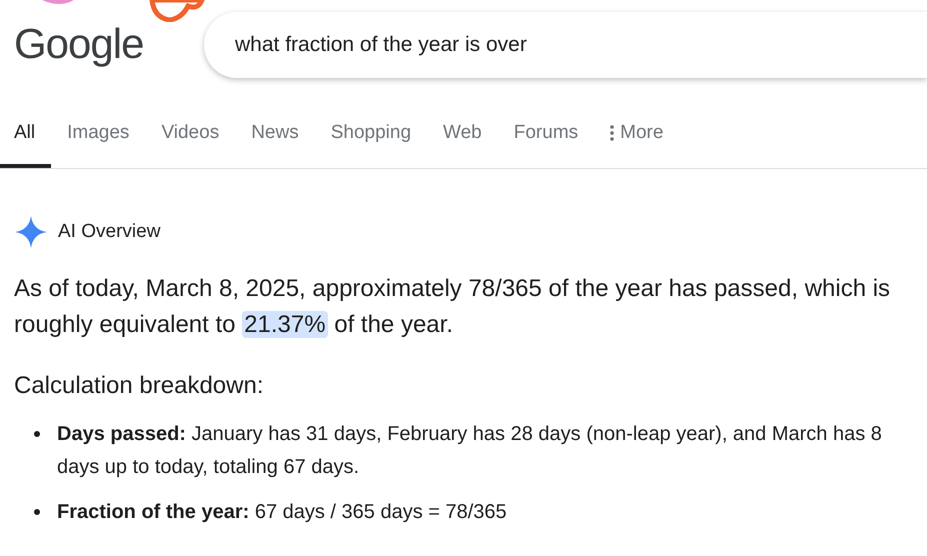 The height and width of the screenshot is (556, 927). I want to click on bullet-text: Fraction of the year: 67 days / 365 days = 78/365, so click(282, 512).